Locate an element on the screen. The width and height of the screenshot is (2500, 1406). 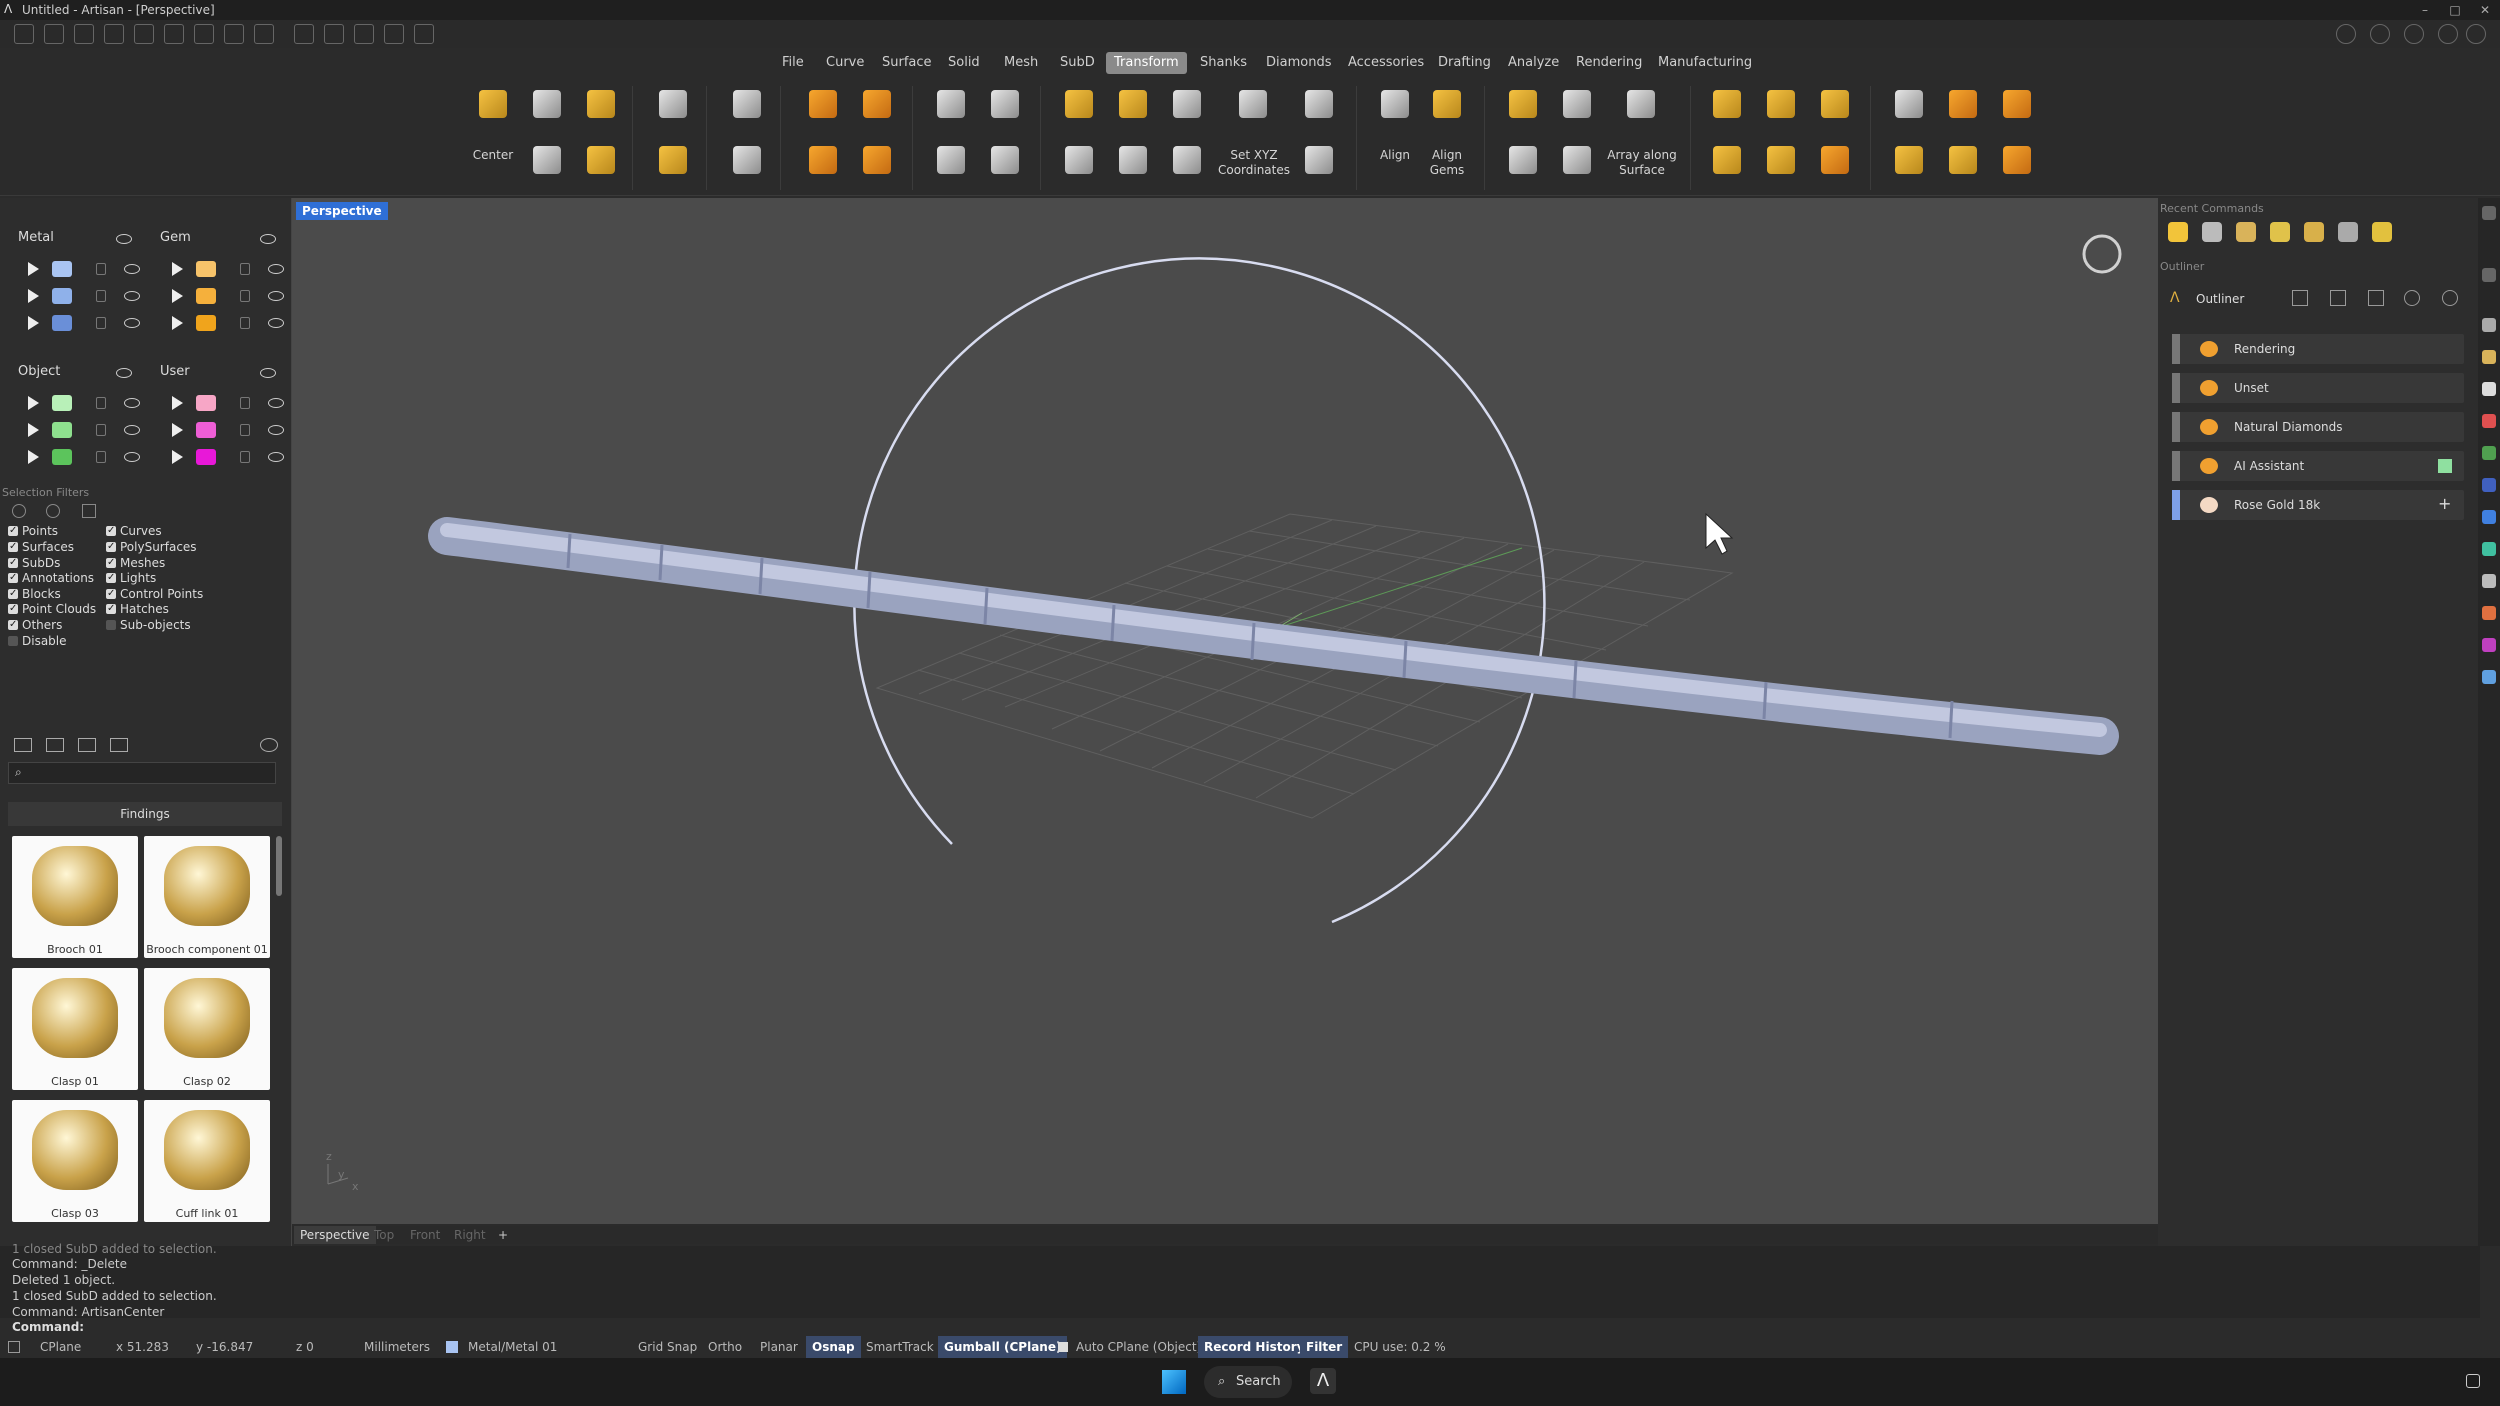
library-item: Cuff link 01 is located at coordinates (207, 1161).